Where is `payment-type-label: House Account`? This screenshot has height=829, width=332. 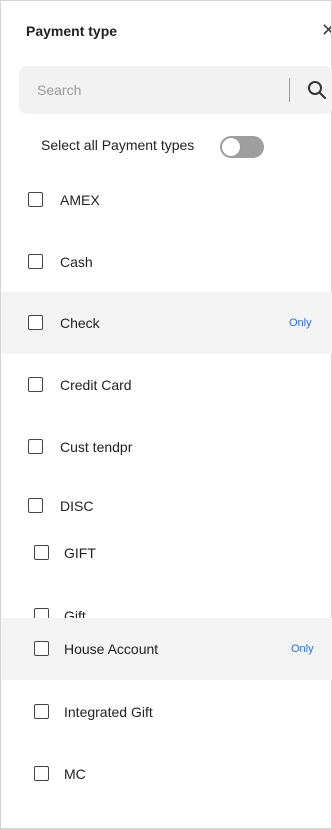 payment-type-label: House Account is located at coordinates (111, 649).